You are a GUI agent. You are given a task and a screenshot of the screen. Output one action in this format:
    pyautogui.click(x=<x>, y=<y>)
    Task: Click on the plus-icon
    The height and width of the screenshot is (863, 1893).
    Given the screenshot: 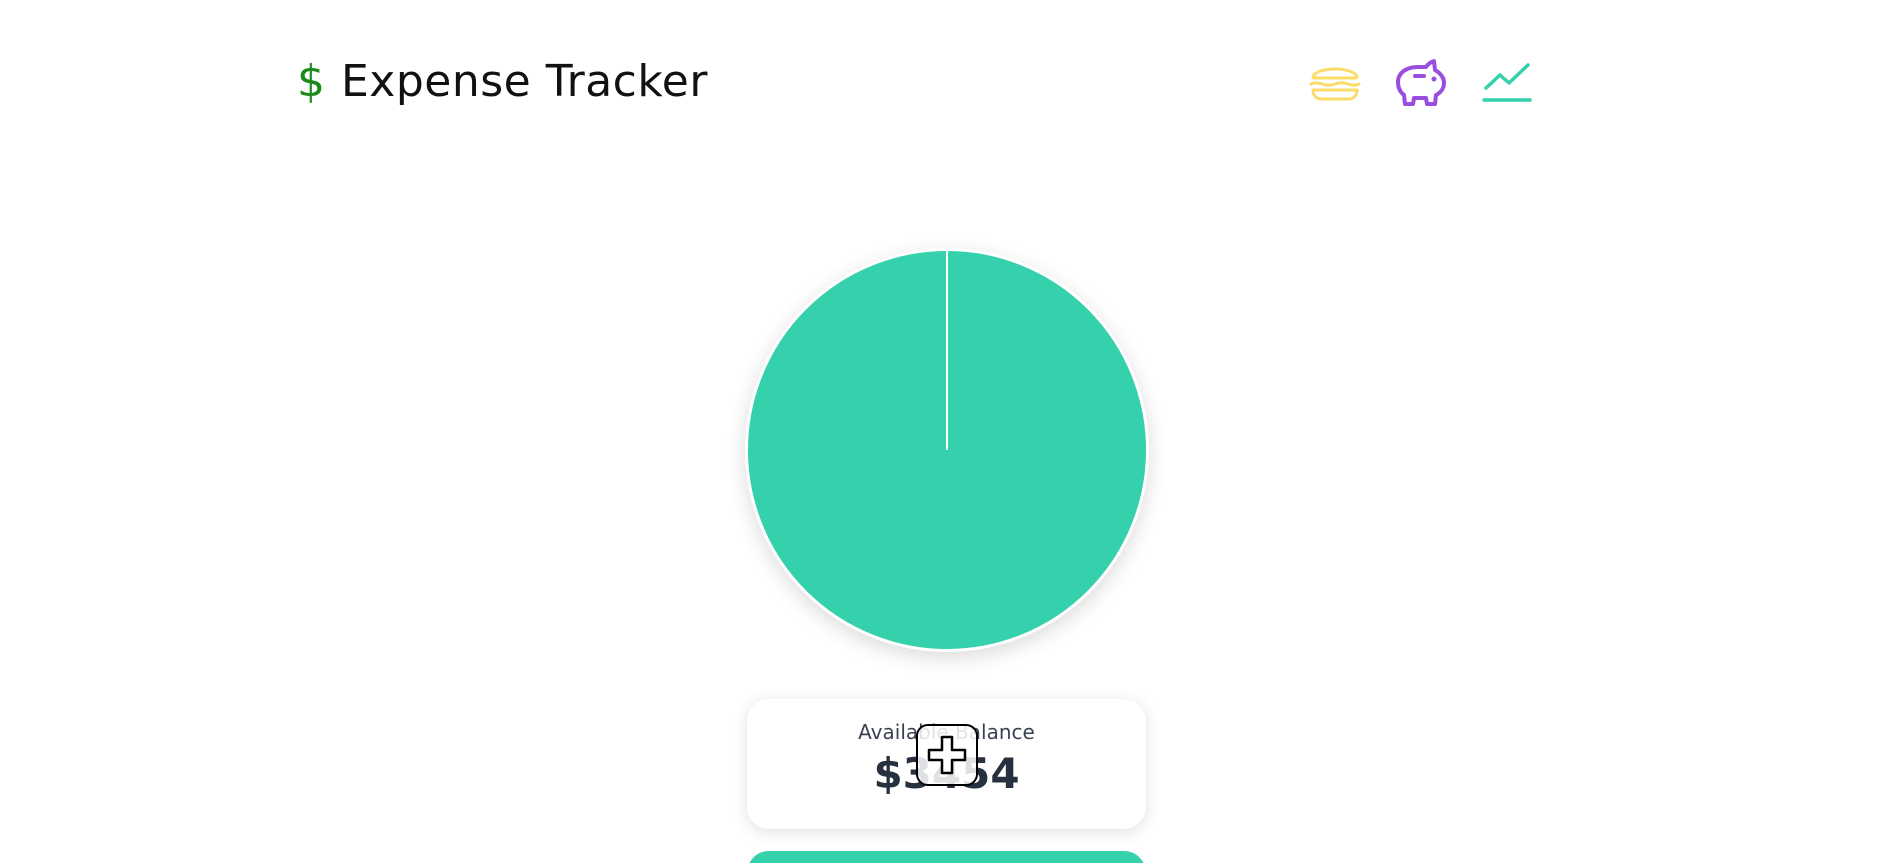 What is the action you would take?
    pyautogui.click(x=947, y=755)
    